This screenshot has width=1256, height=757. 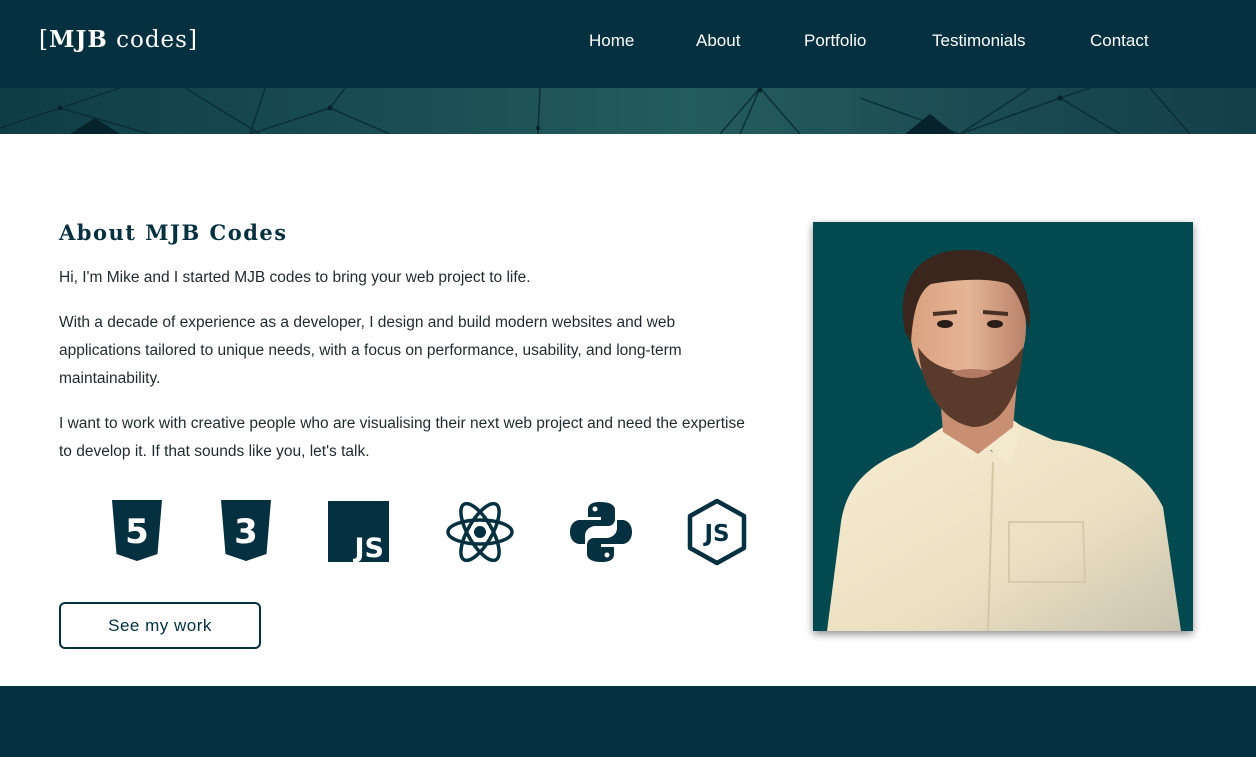 I want to click on portrait-illustration, so click(x=1004, y=440).